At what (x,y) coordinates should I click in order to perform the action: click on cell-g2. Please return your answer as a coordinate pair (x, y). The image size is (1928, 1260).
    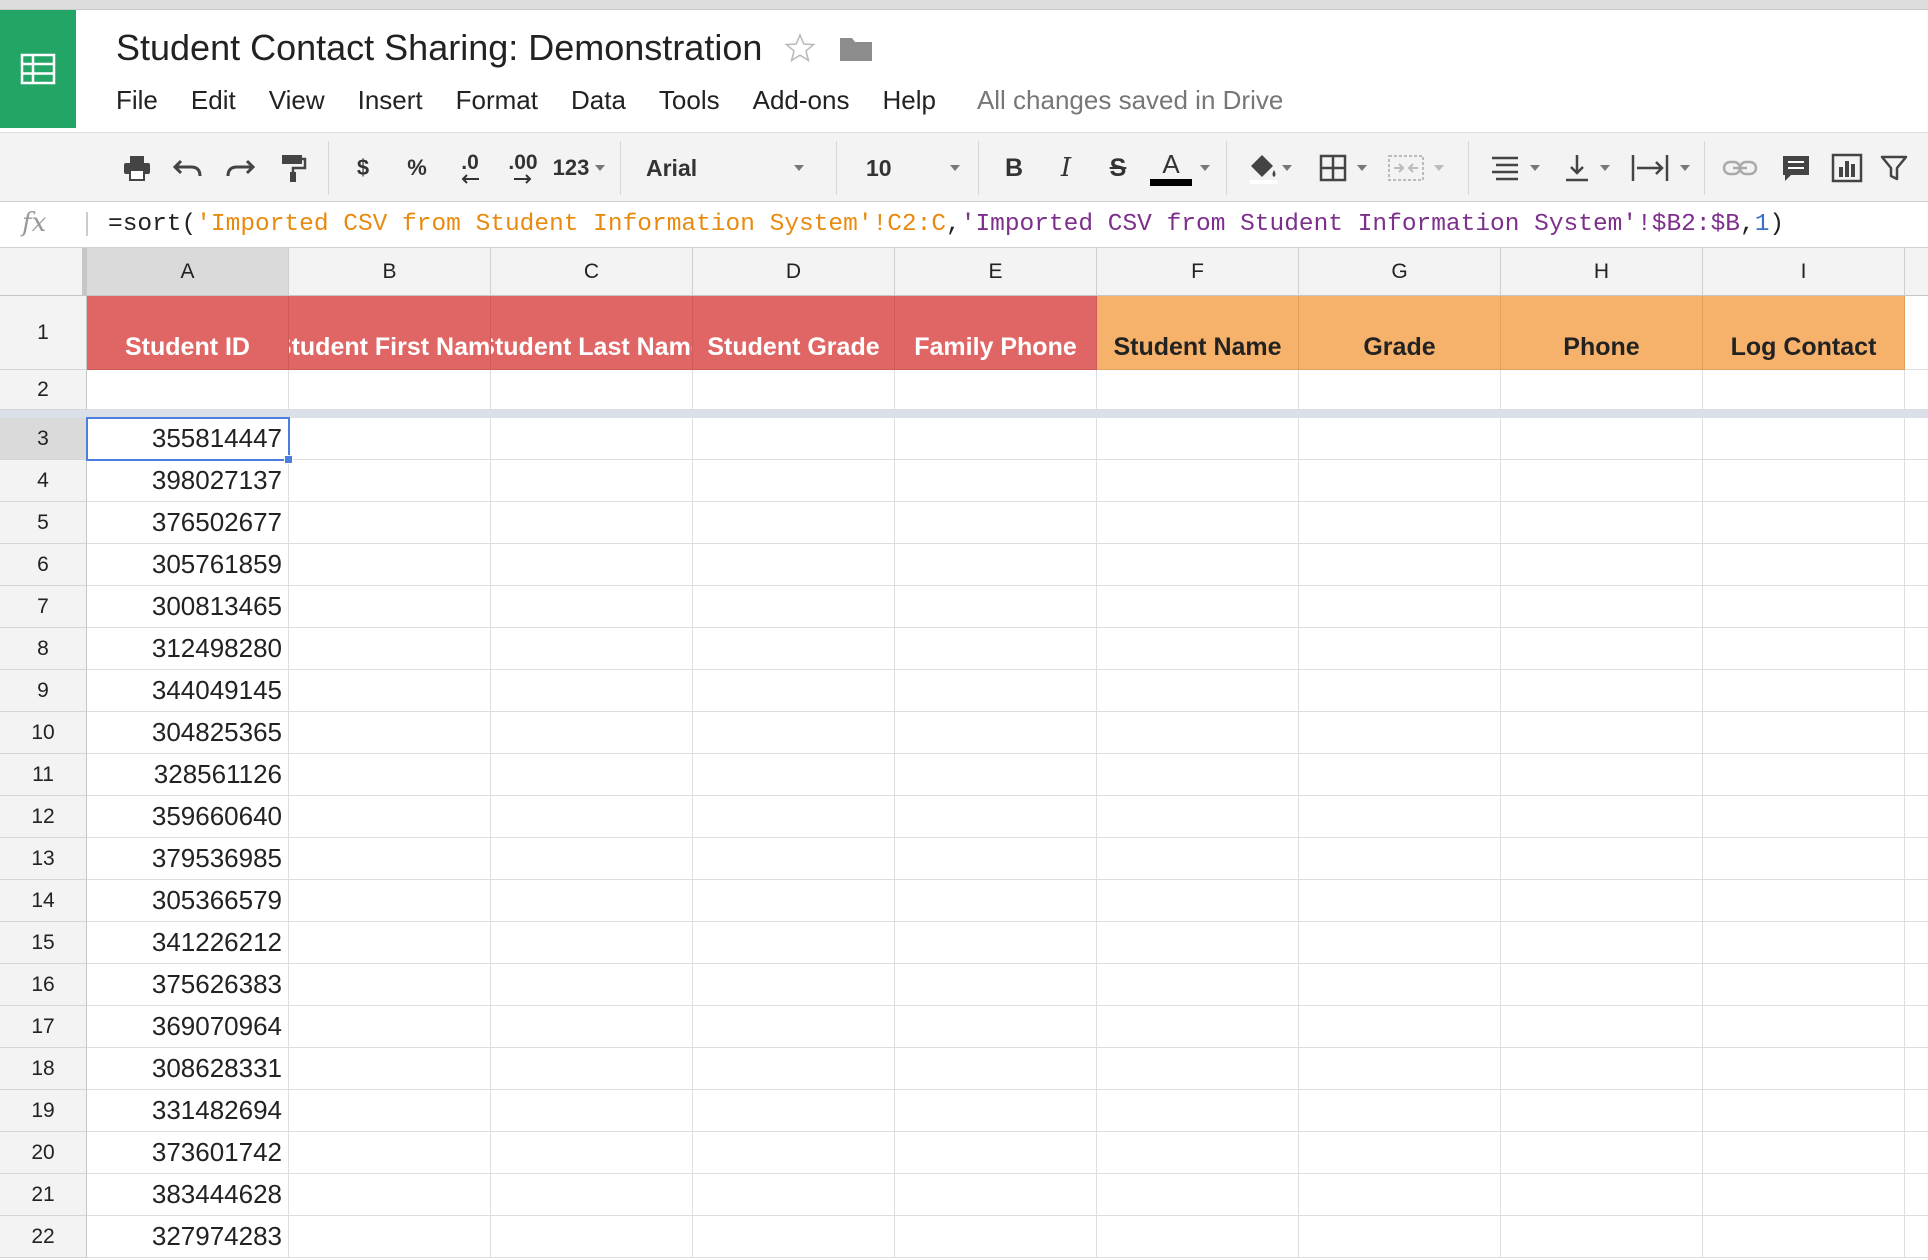
    Looking at the image, I should click on (1400, 390).